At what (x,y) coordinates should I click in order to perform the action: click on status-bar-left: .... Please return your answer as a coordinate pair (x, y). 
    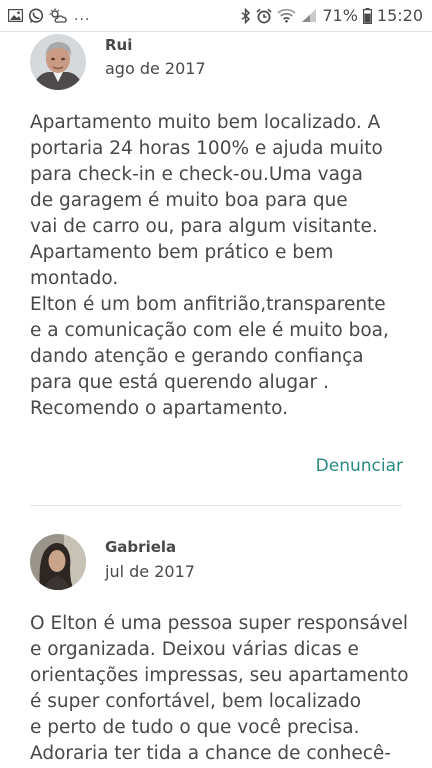
    Looking at the image, I should click on (49, 16).